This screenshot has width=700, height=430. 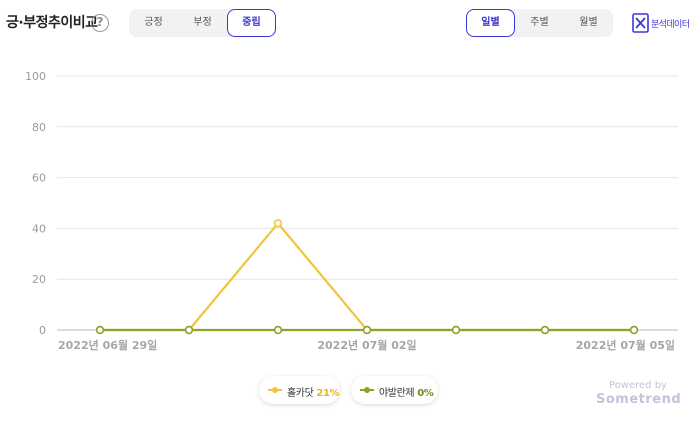 I want to click on sentiment-toggle: 긍정 부정 중립, so click(x=202, y=23).